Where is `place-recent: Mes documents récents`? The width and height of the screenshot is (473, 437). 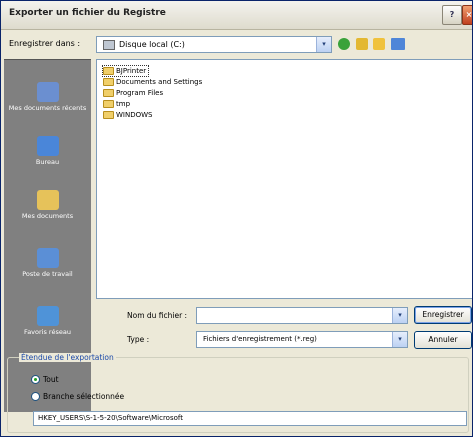 place-recent: Mes documents récents is located at coordinates (47, 97).